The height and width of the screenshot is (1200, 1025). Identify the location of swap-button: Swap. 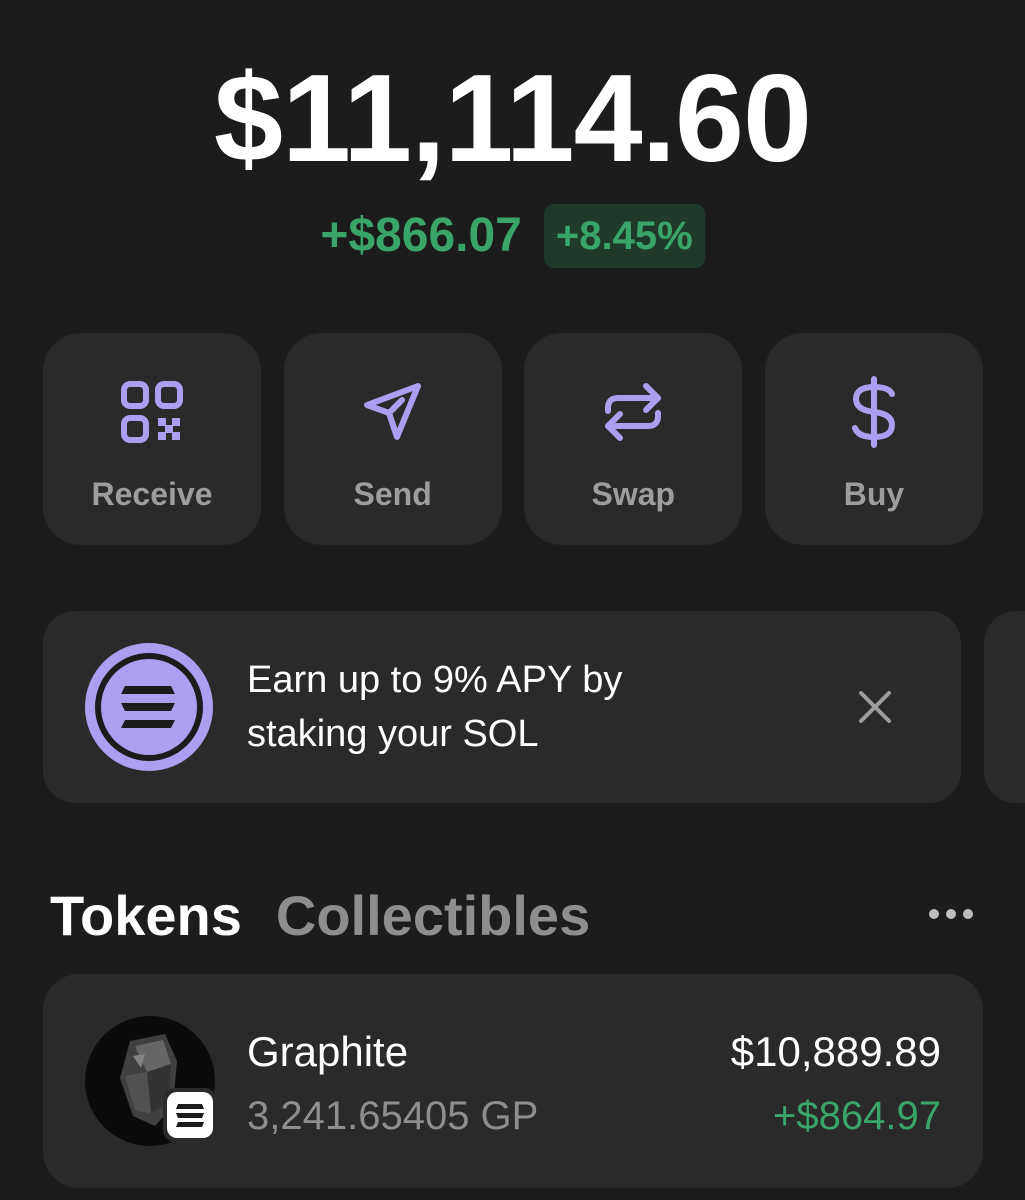
(633, 439).